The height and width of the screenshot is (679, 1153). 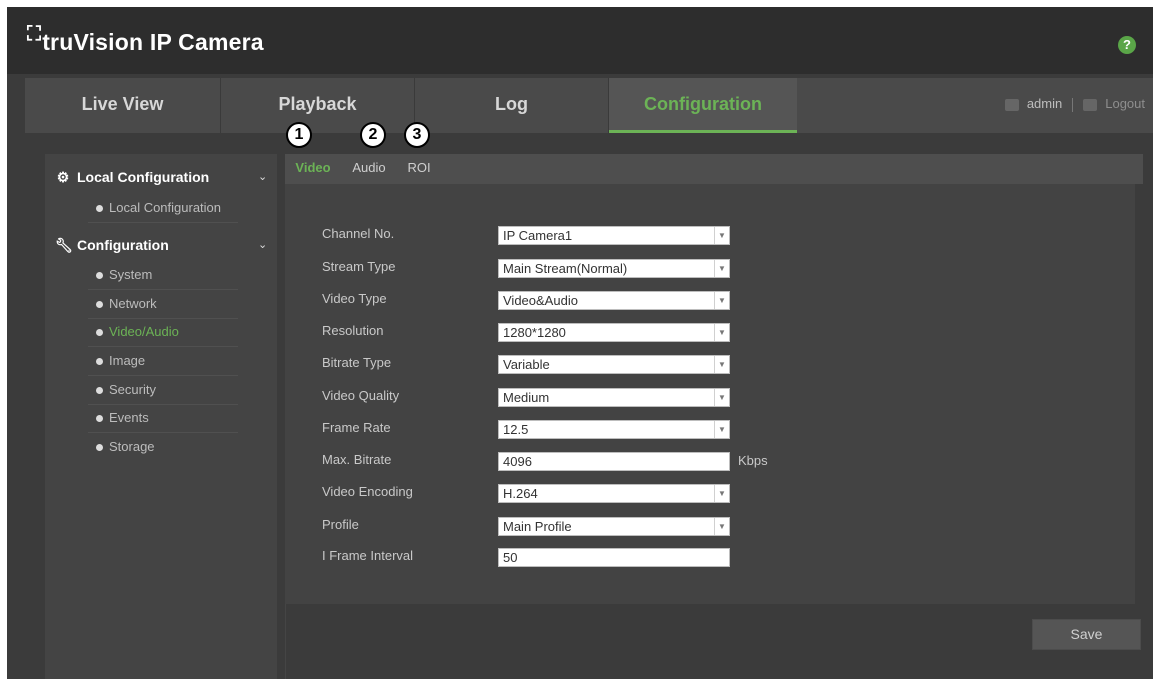 What do you see at coordinates (1127, 45) in the screenshot?
I see `help-icon: ?` at bounding box center [1127, 45].